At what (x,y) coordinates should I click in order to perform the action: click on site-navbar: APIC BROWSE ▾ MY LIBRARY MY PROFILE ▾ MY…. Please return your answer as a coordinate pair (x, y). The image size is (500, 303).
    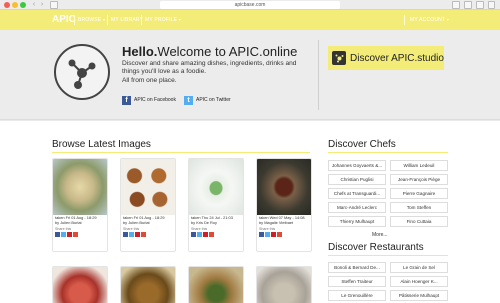
    Looking at the image, I should click on (250, 20).